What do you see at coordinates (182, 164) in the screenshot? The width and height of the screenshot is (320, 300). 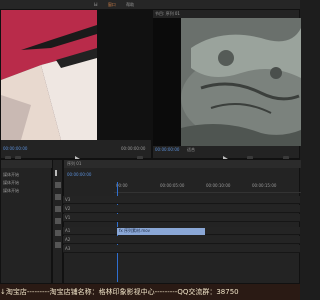 I see `timeline-tab-bar: 序列 01` at bounding box center [182, 164].